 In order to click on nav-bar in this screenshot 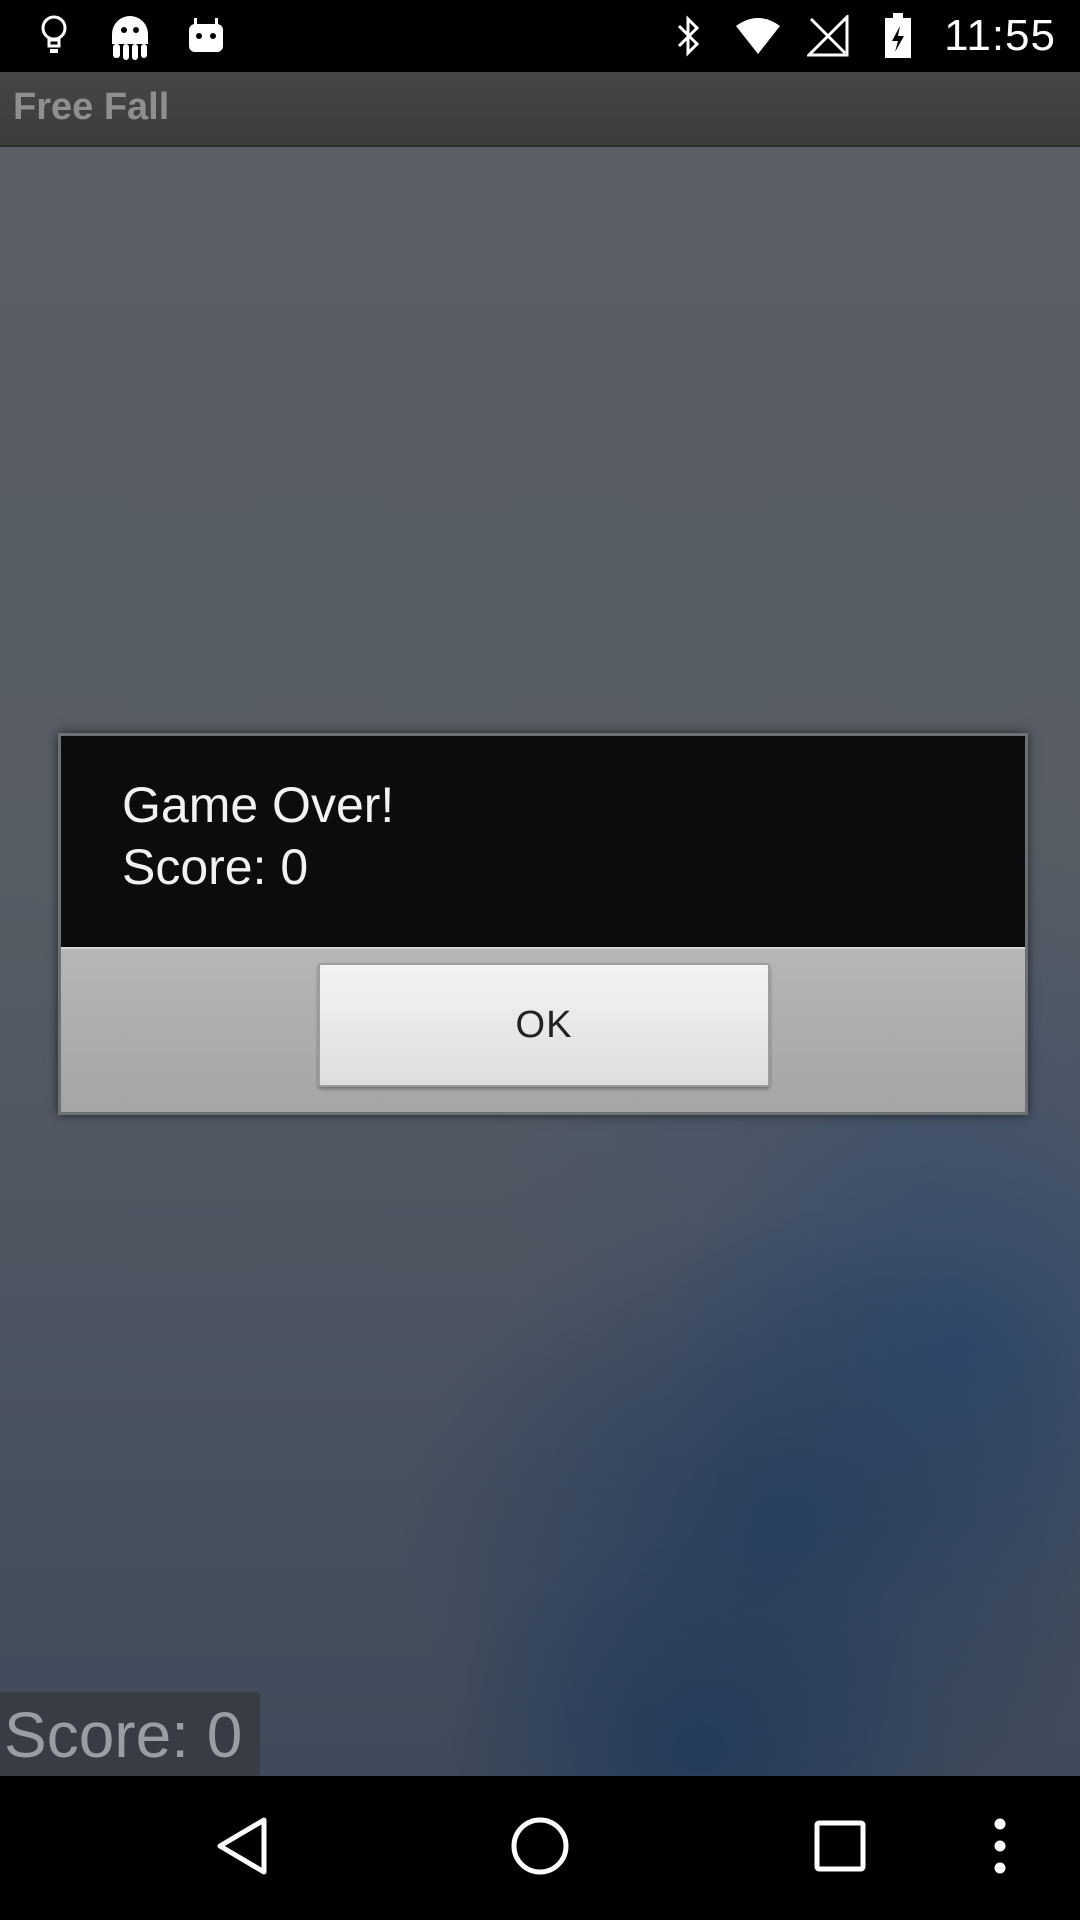, I will do `click(540, 1848)`.